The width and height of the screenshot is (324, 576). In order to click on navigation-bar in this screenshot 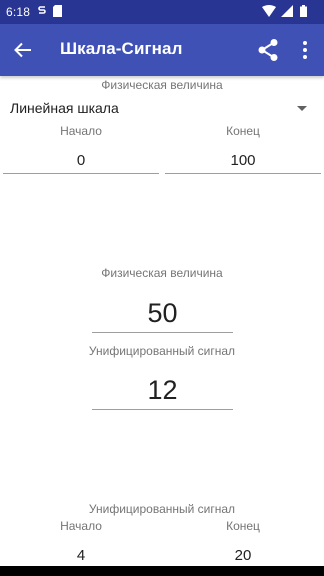, I will do `click(162, 571)`.